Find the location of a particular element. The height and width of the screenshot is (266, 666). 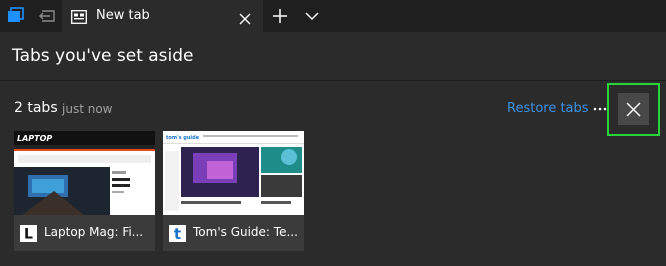

set-tabs-aside-icon is located at coordinates (48, 16).